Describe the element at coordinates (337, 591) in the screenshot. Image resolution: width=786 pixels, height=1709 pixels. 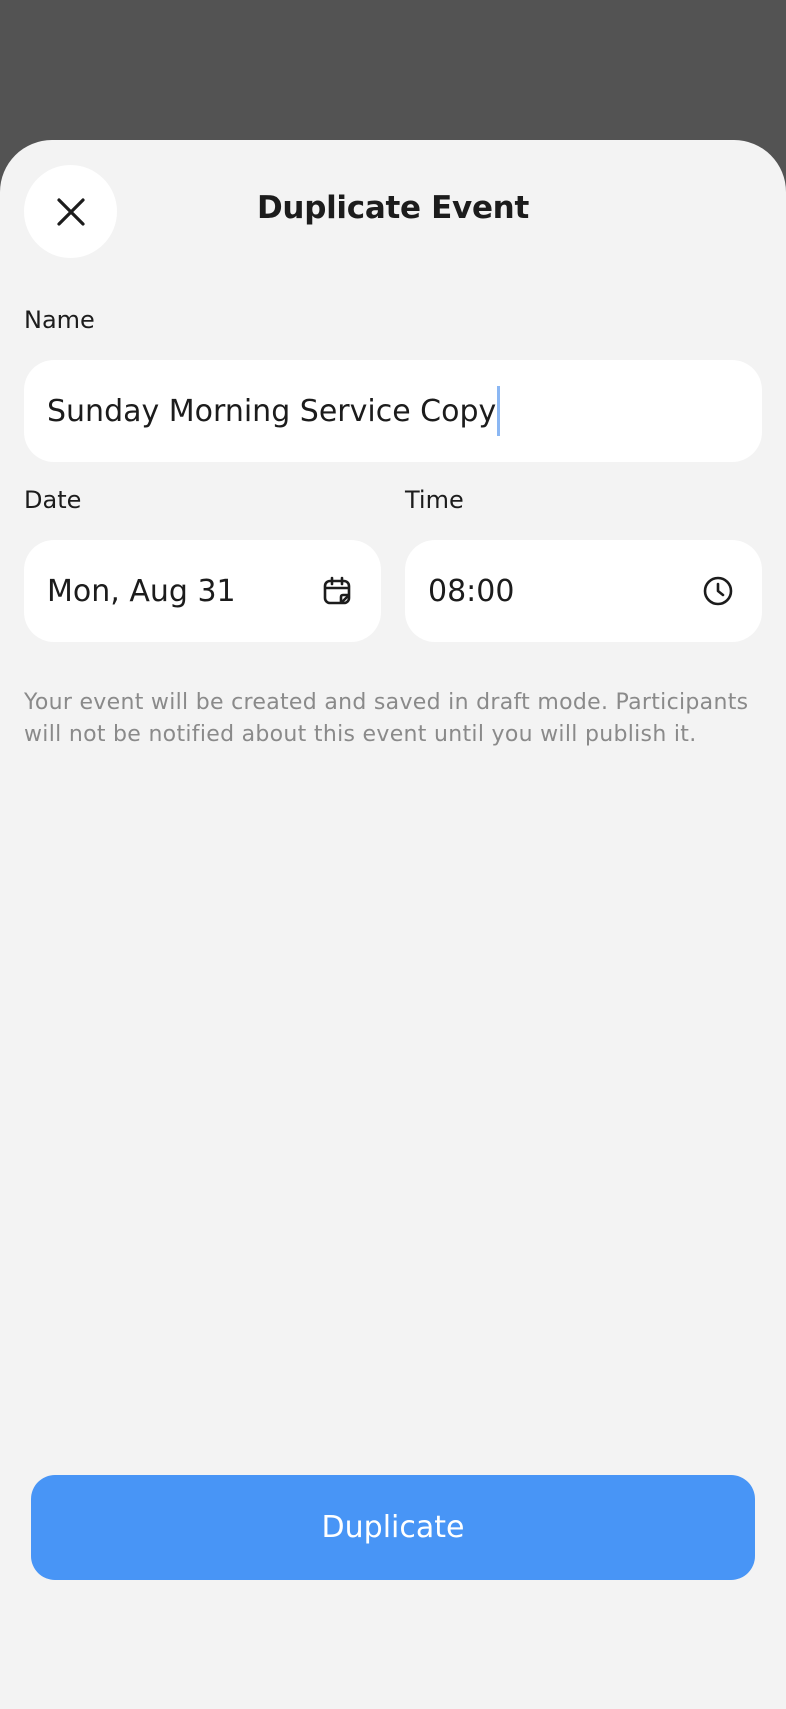
I see `calendar-icon` at that location.